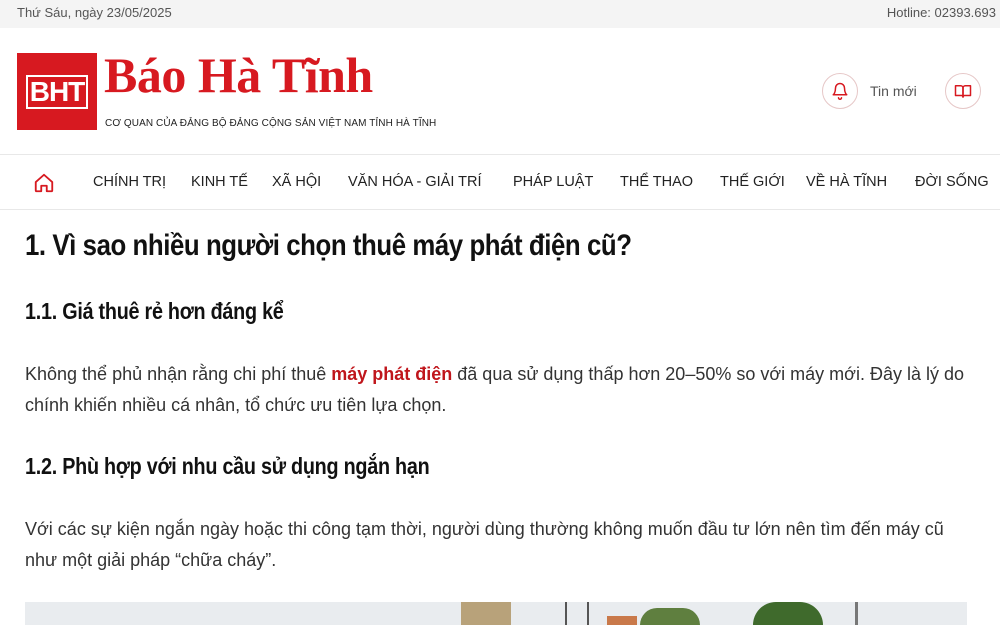 The height and width of the screenshot is (625, 1000). I want to click on book-icon, so click(963, 91).